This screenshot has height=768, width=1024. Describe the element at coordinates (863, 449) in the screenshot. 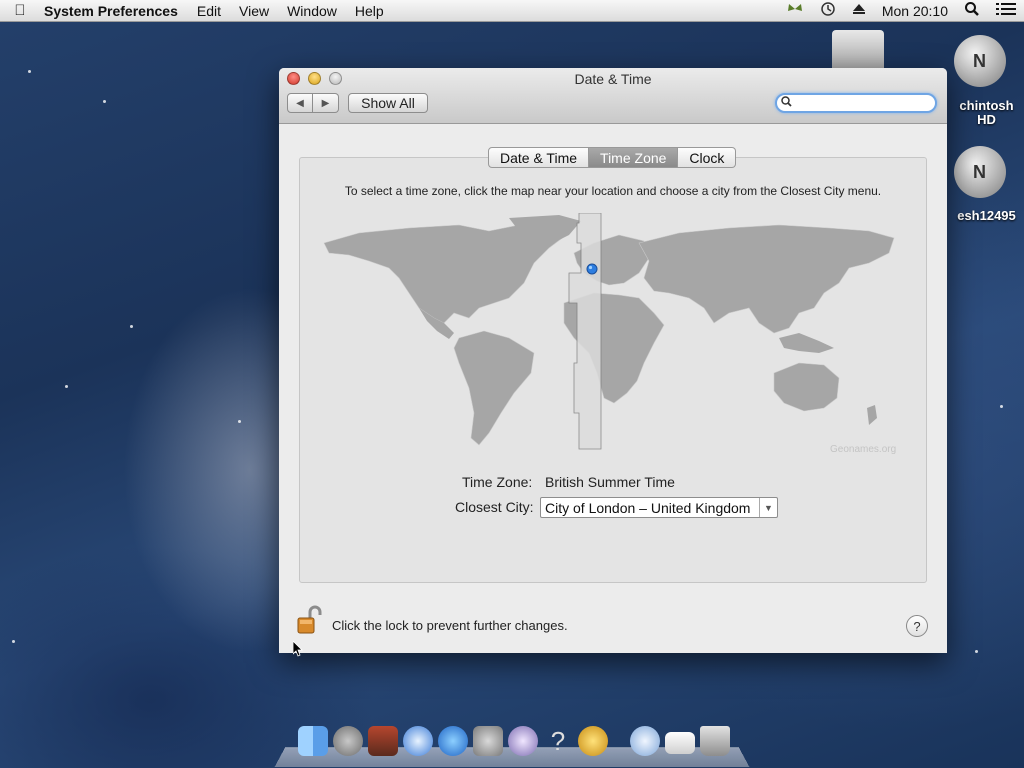

I see `map-credit: Geonames.org` at that location.